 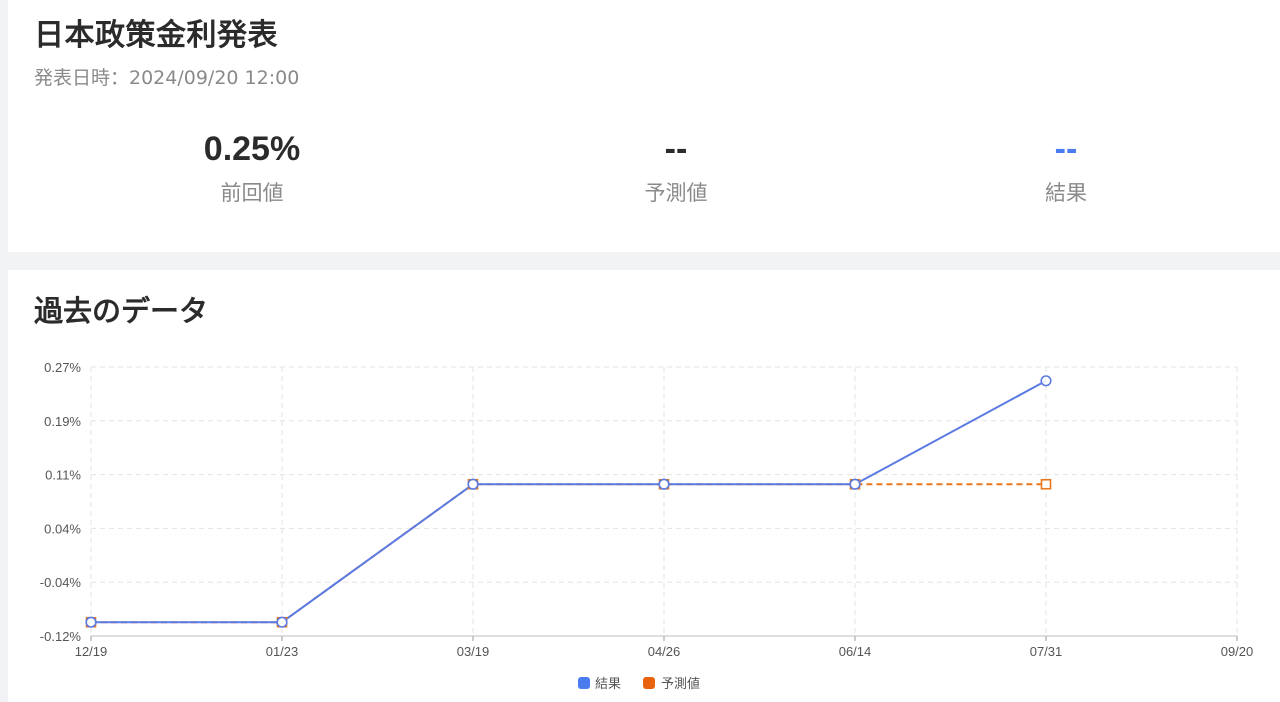 I want to click on y-tick-label: -0.04%, so click(x=61, y=582).